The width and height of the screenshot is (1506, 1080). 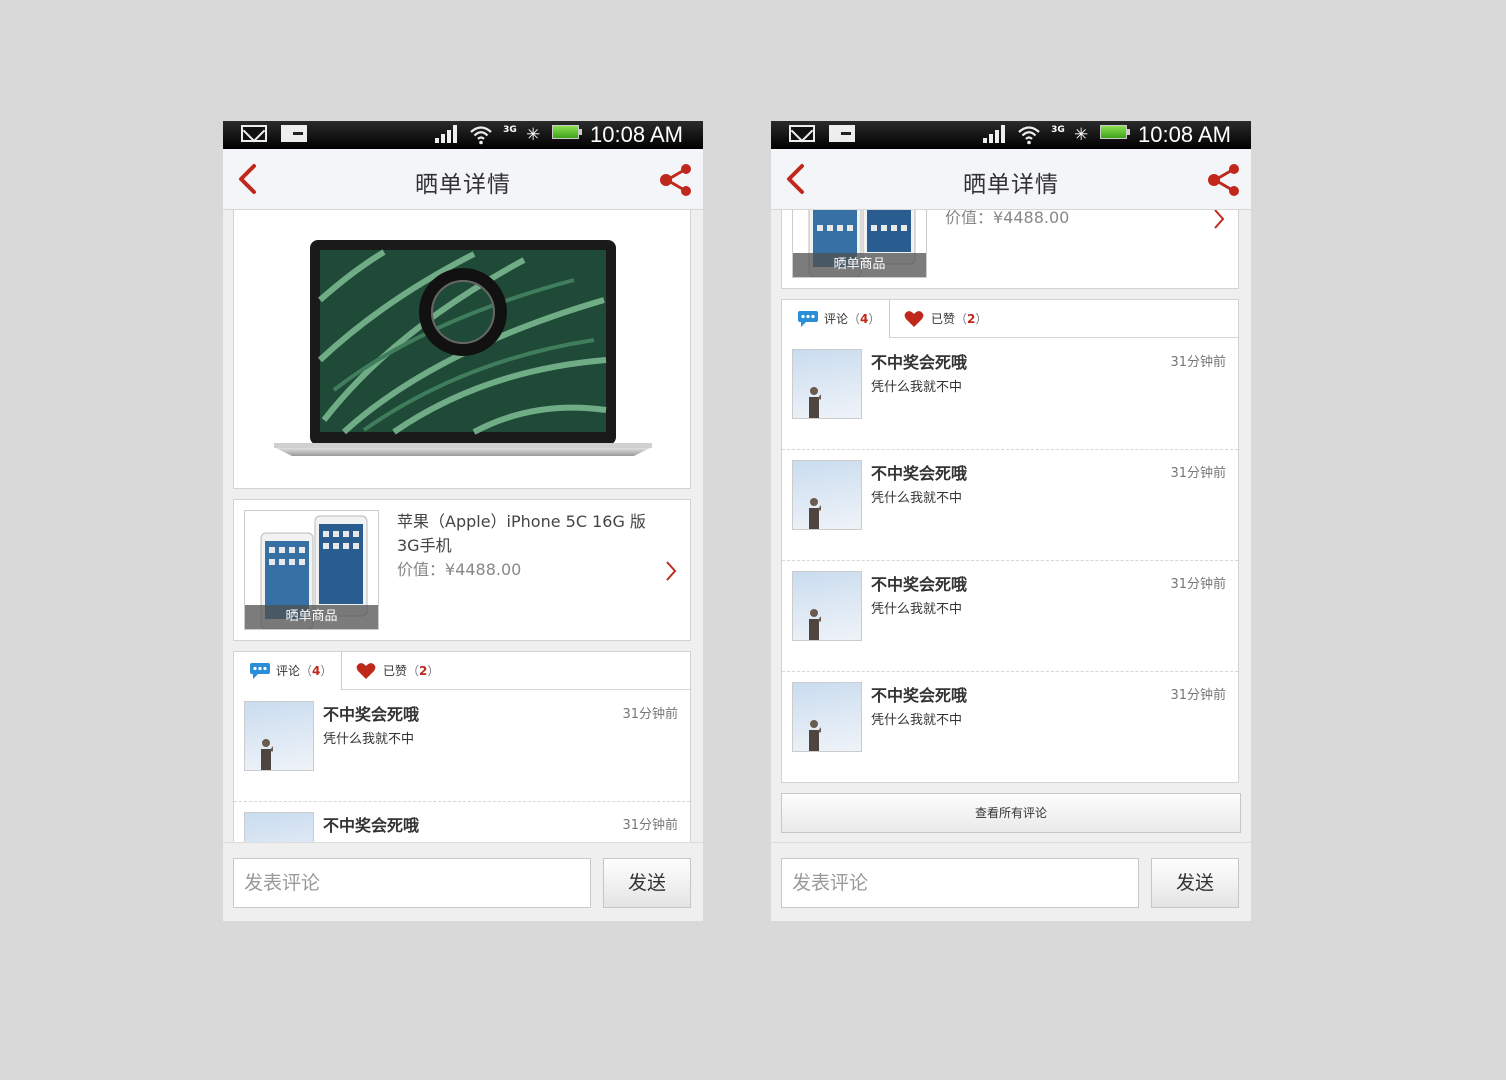 What do you see at coordinates (521, 533) in the screenshot?
I see `product-name: 苹果（Apple）iPhone 5C 16G 版 3G手机` at bounding box center [521, 533].